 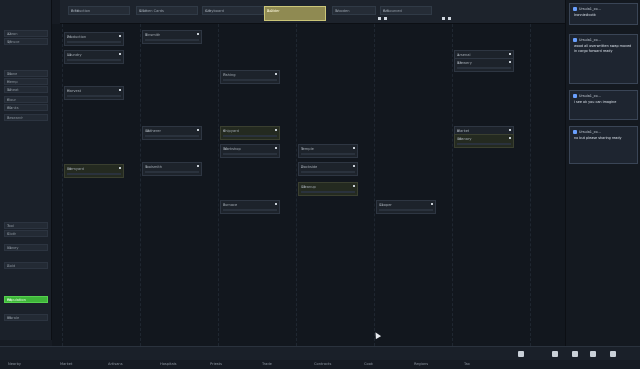 What do you see at coordinates (9, 42) in the screenshot?
I see `resource-value: 18` at bounding box center [9, 42].